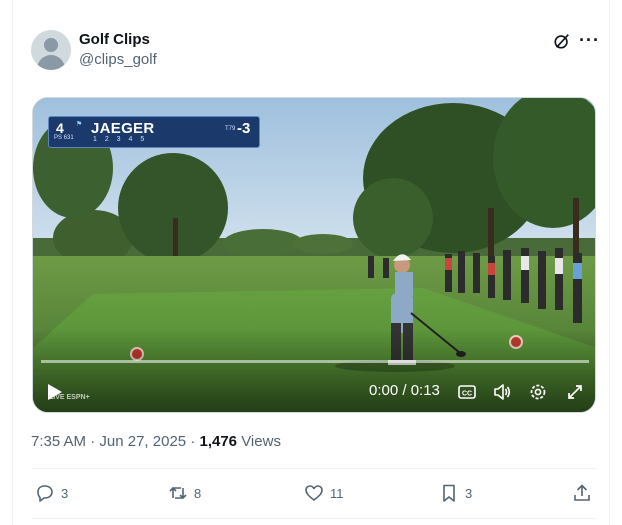 This screenshot has height=525, width=622. Describe the element at coordinates (64, 138) in the screenshot. I see `scorebug-par: PS 631` at that location.